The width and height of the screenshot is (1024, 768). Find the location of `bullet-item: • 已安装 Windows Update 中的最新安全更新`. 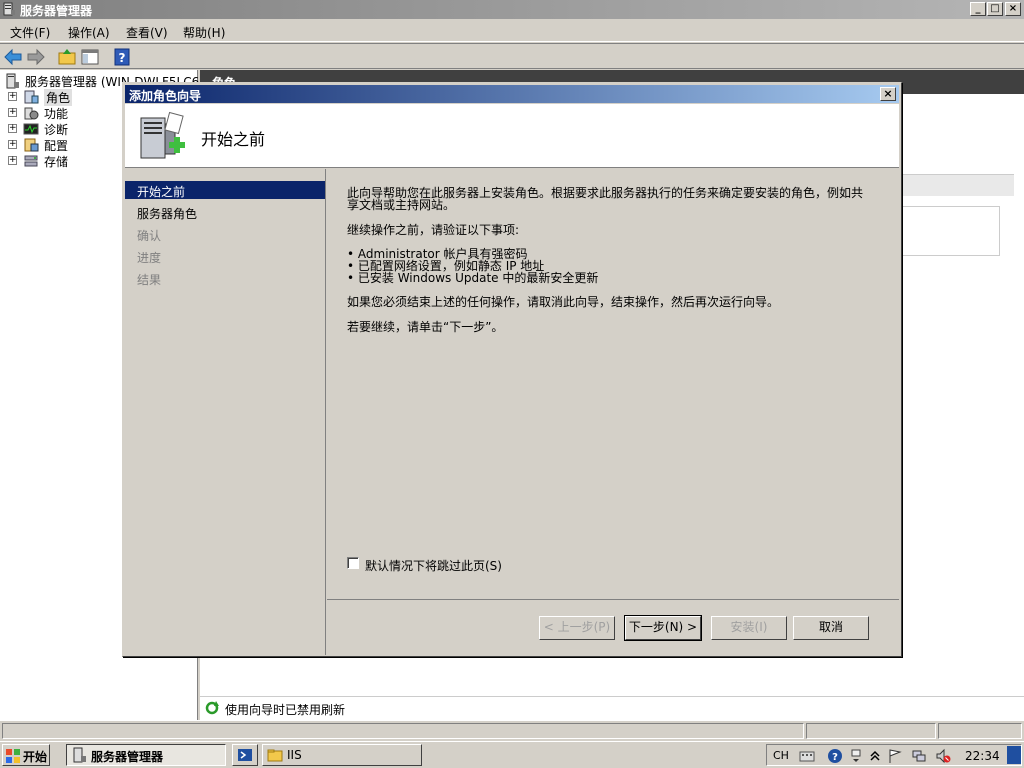

bullet-item: • 已安装 Windows Update 中的最新安全更新 is located at coordinates (473, 278).